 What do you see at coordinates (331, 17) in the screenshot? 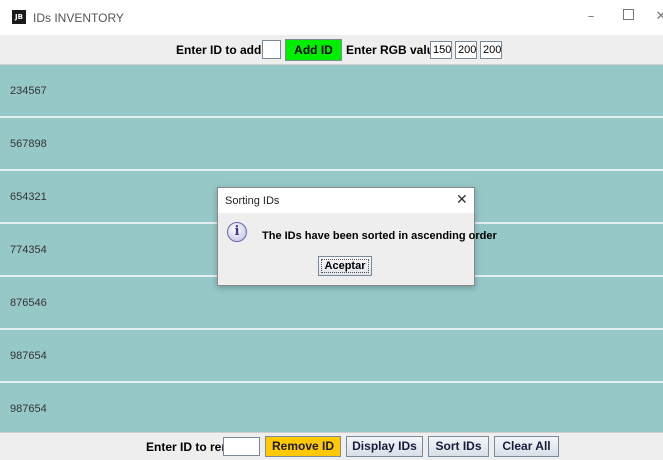
I see `window-titlebar: JB IDs INVENTORY – ✕` at bounding box center [331, 17].